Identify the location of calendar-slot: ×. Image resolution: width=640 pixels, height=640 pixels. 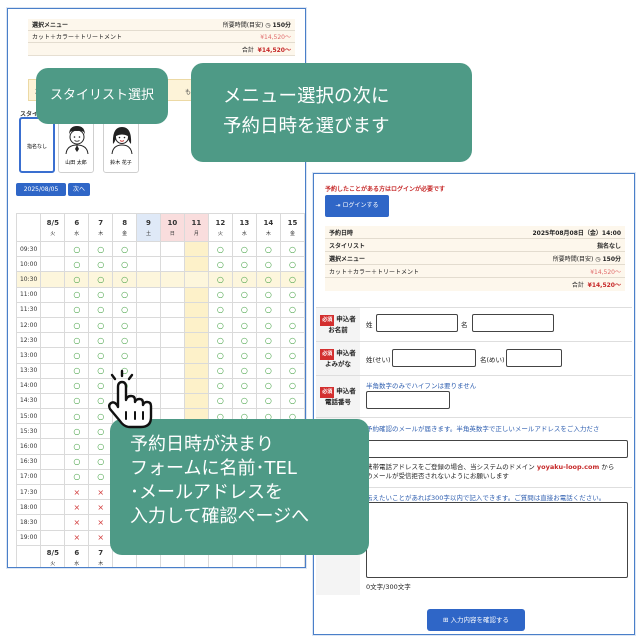
(77, 522).